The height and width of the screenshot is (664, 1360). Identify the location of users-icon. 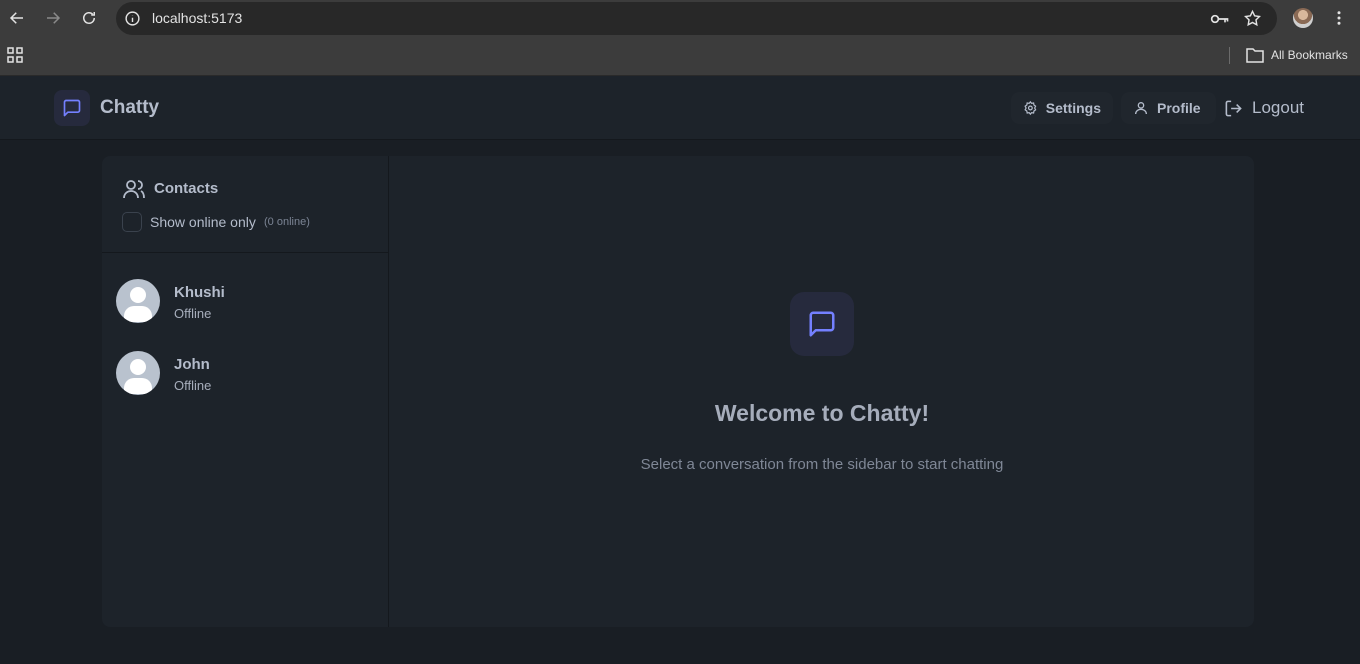
(134, 189).